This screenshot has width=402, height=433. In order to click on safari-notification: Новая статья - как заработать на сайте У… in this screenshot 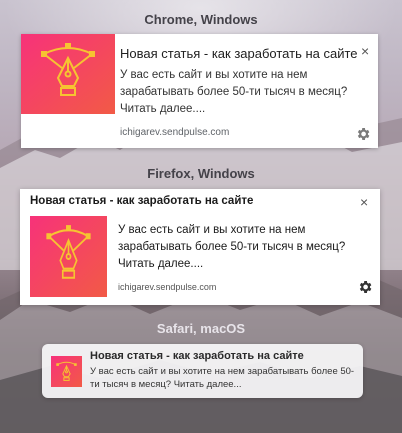, I will do `click(202, 371)`.